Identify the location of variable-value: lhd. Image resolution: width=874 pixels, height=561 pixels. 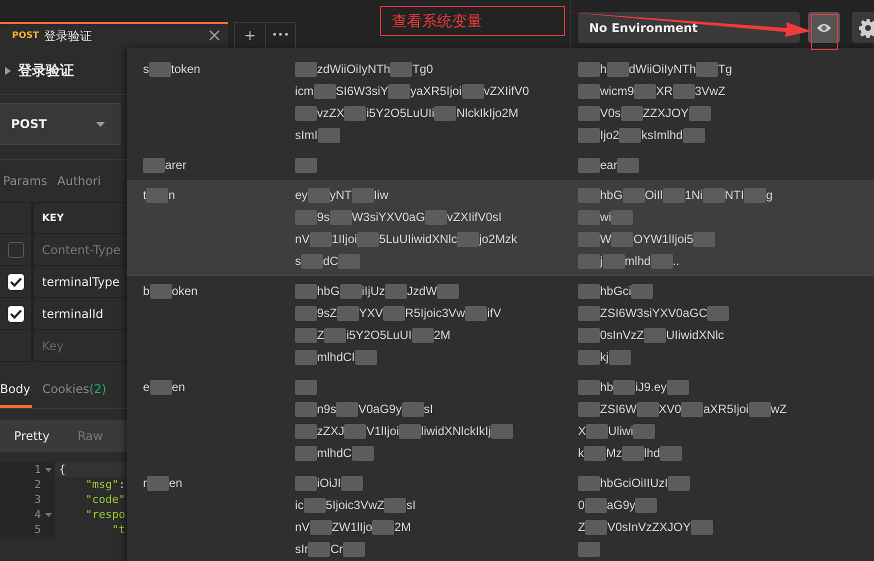
(652, 453).